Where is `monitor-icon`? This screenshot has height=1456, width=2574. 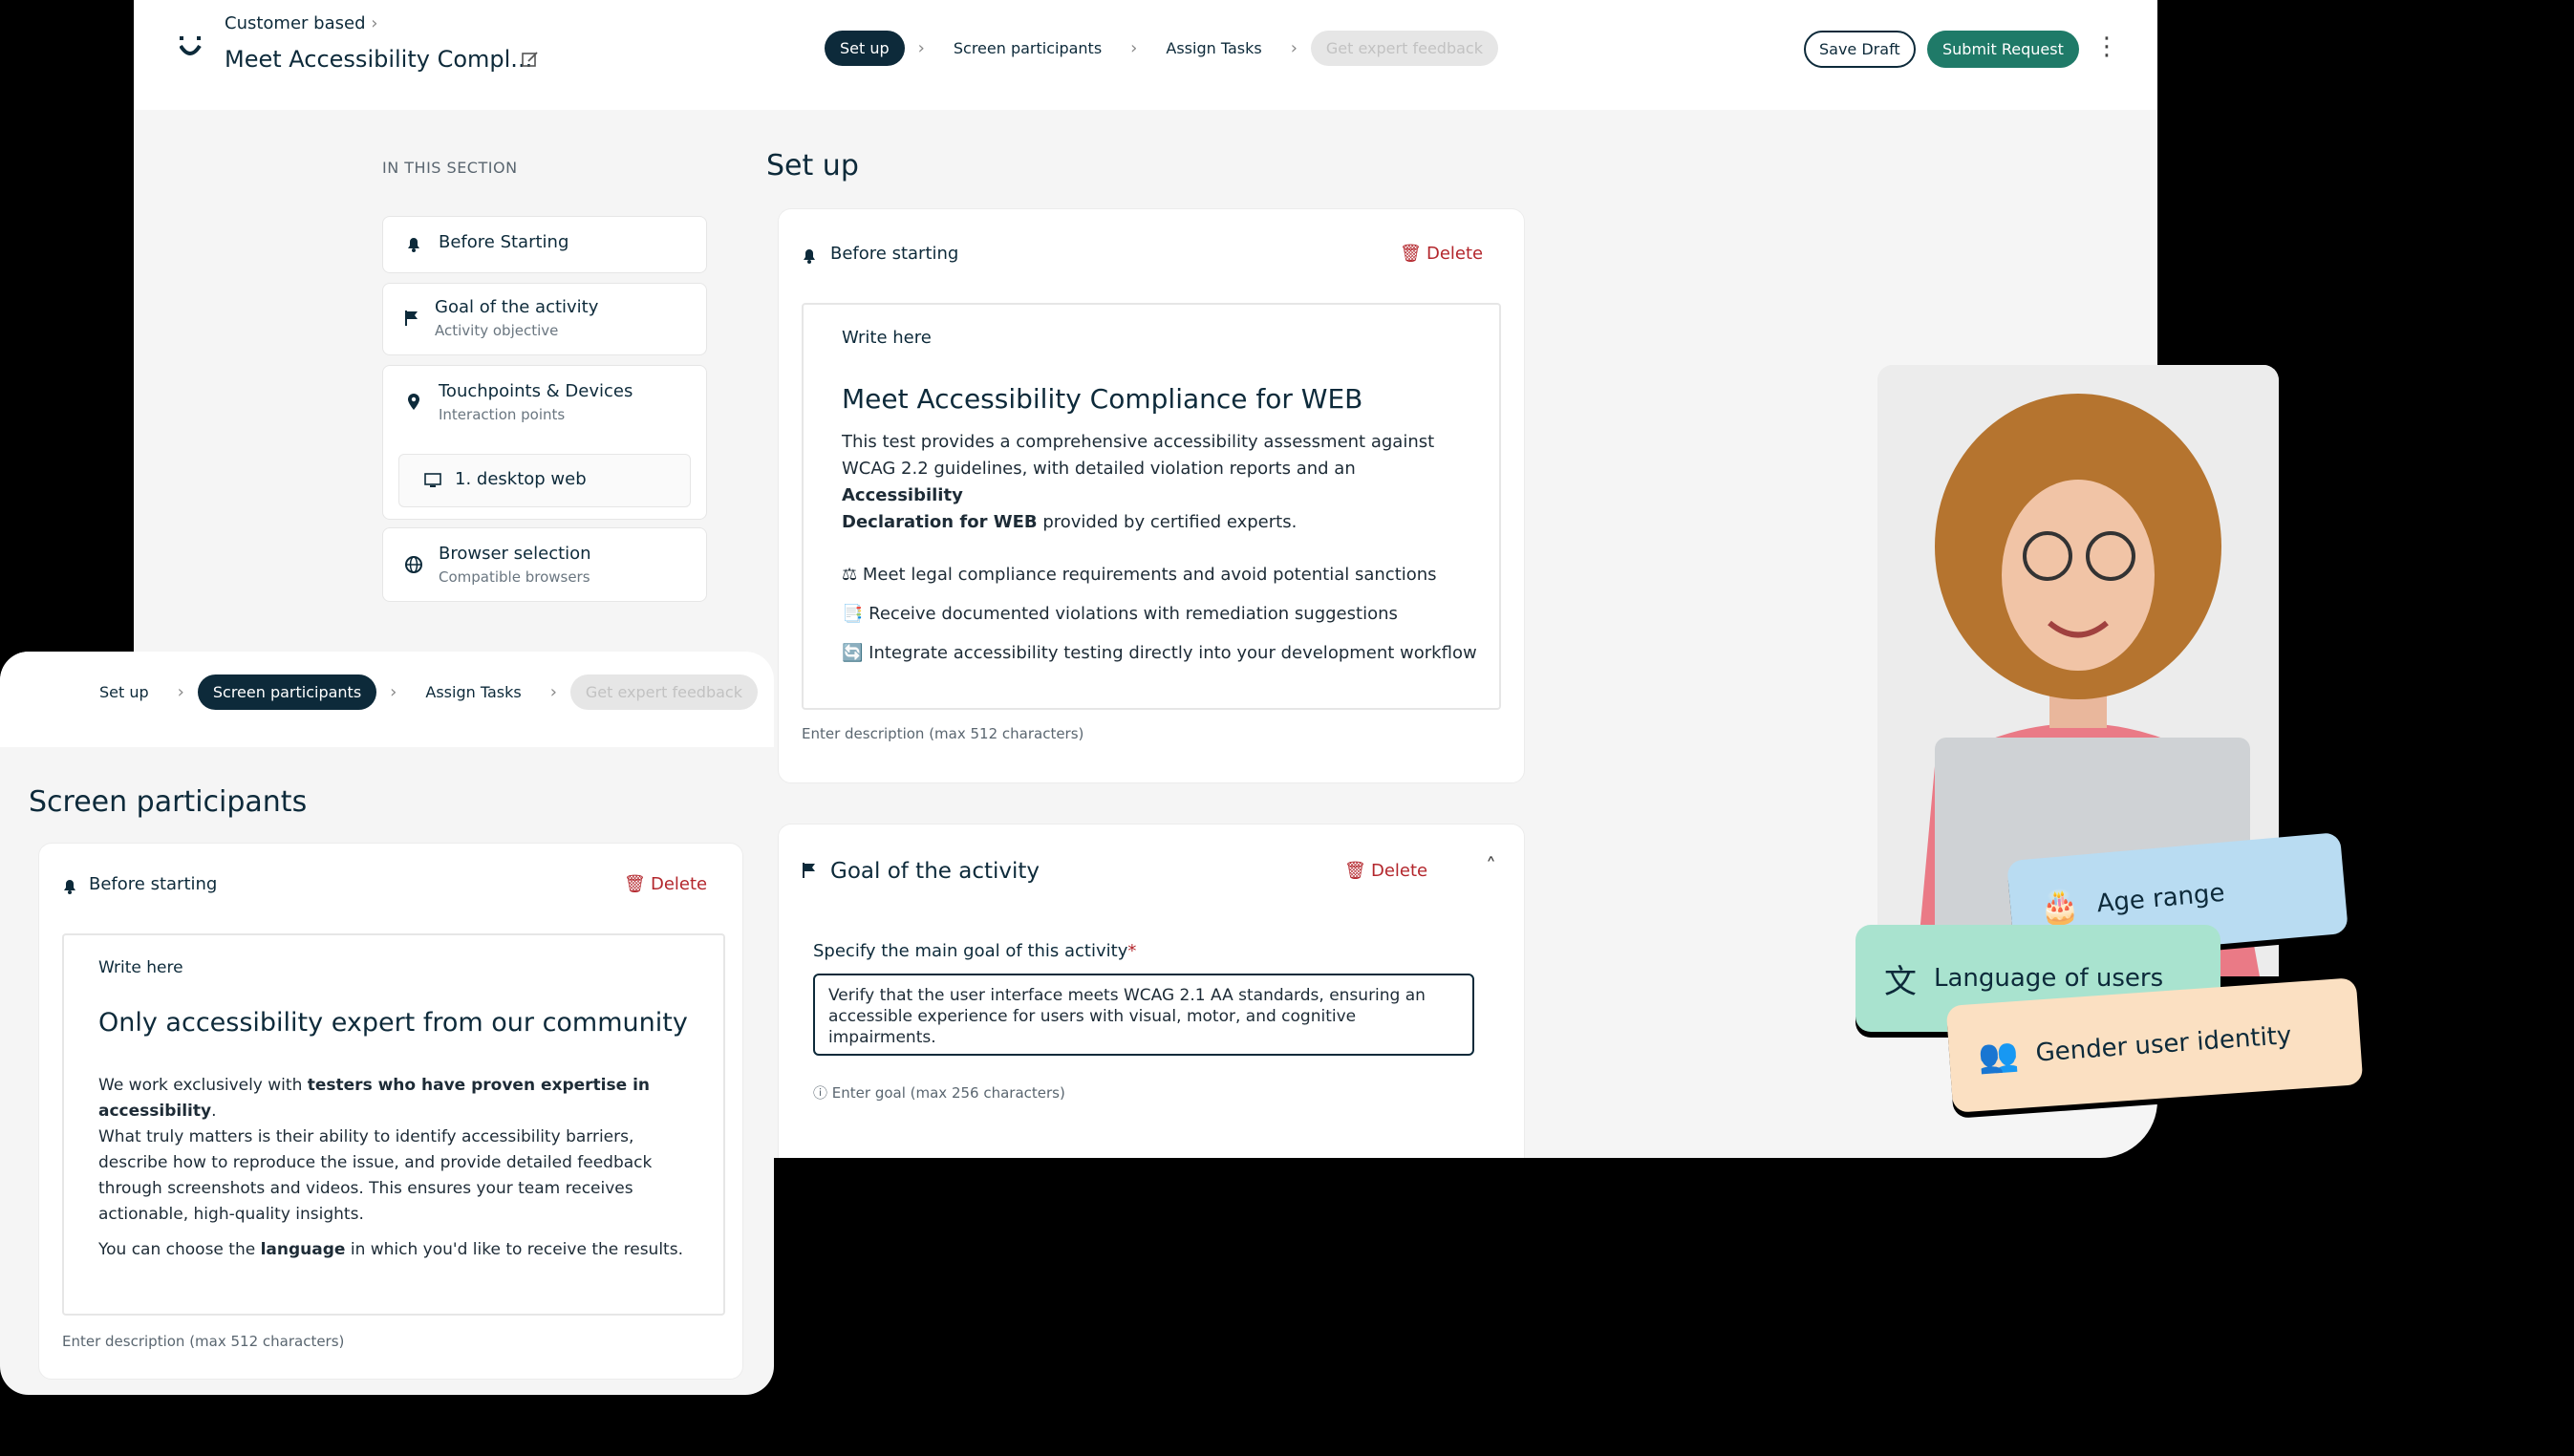 monitor-icon is located at coordinates (432, 480).